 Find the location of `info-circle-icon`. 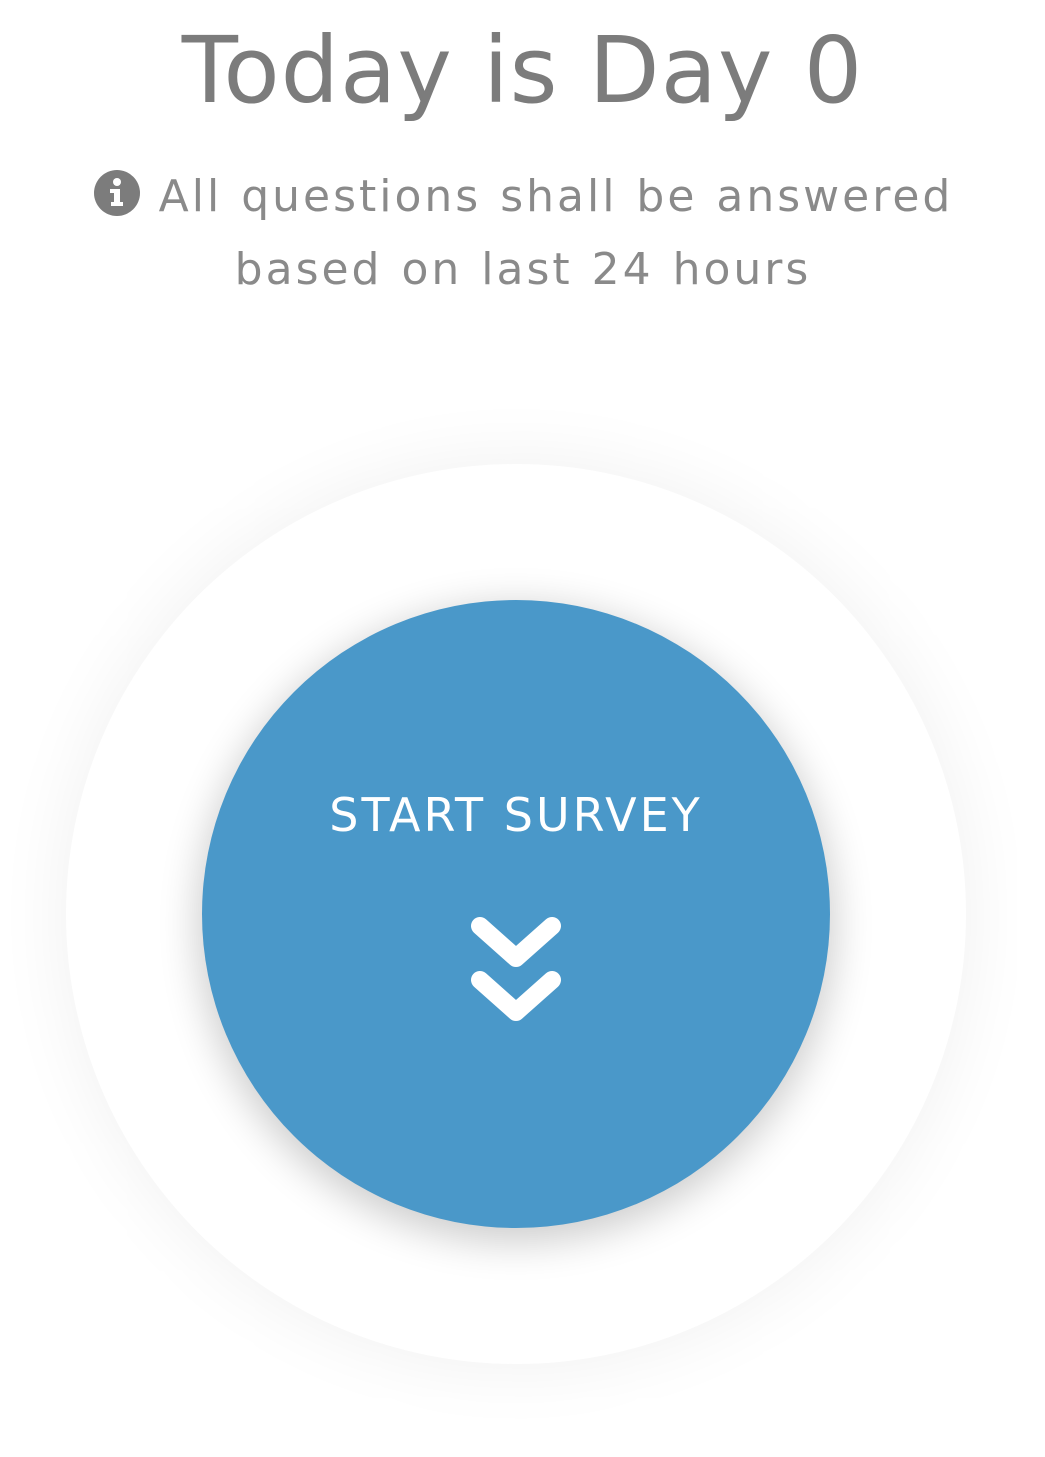

info-circle-icon is located at coordinates (116, 193).